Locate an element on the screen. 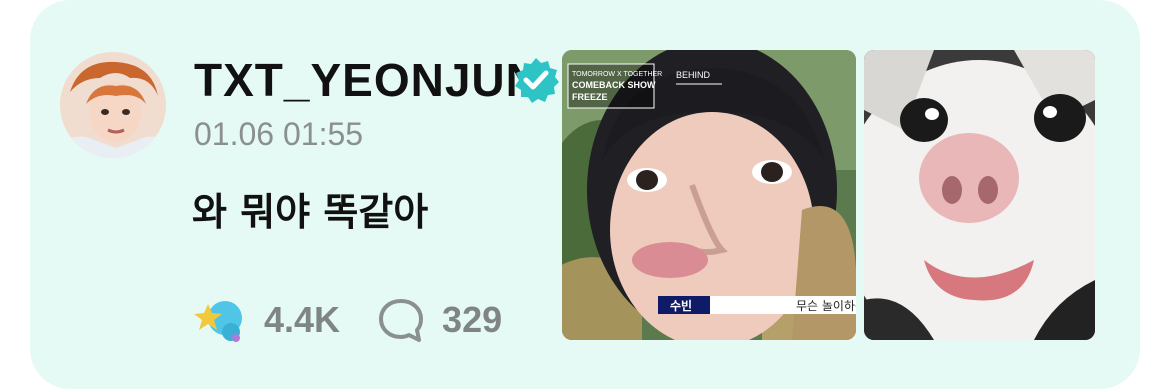 Image resolution: width=1170 pixels, height=389 pixels. username: TXT_YEONJUN is located at coordinates (367, 80).